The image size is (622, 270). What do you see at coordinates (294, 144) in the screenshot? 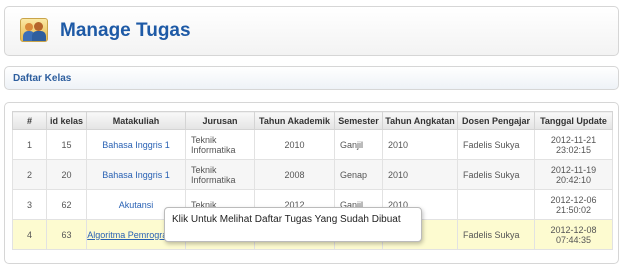
I see `cell-tahun-akademik: 2010` at bounding box center [294, 144].